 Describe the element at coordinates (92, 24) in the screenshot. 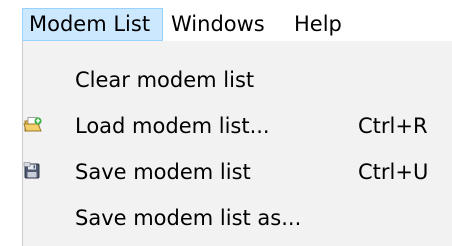

I see `menu-modem-list: Modem List` at that location.